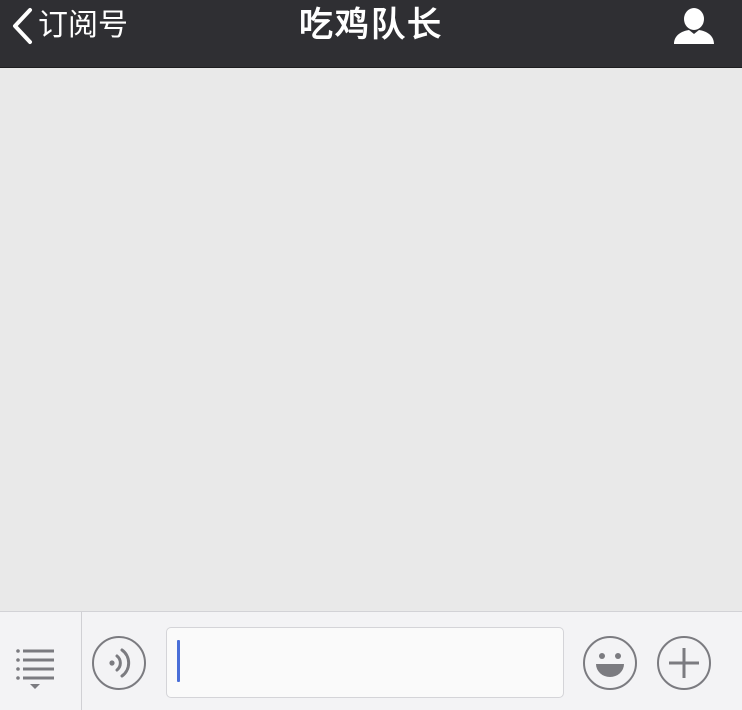  I want to click on input-bar, so click(371, 660).